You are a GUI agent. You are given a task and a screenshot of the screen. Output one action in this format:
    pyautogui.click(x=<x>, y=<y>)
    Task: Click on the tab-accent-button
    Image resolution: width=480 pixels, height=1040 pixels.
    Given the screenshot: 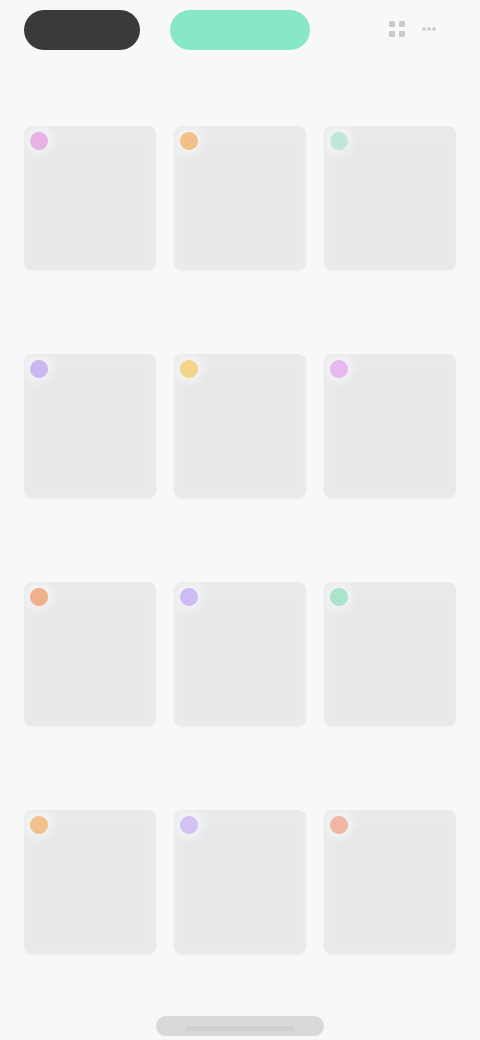 What is the action you would take?
    pyautogui.click(x=240, y=30)
    